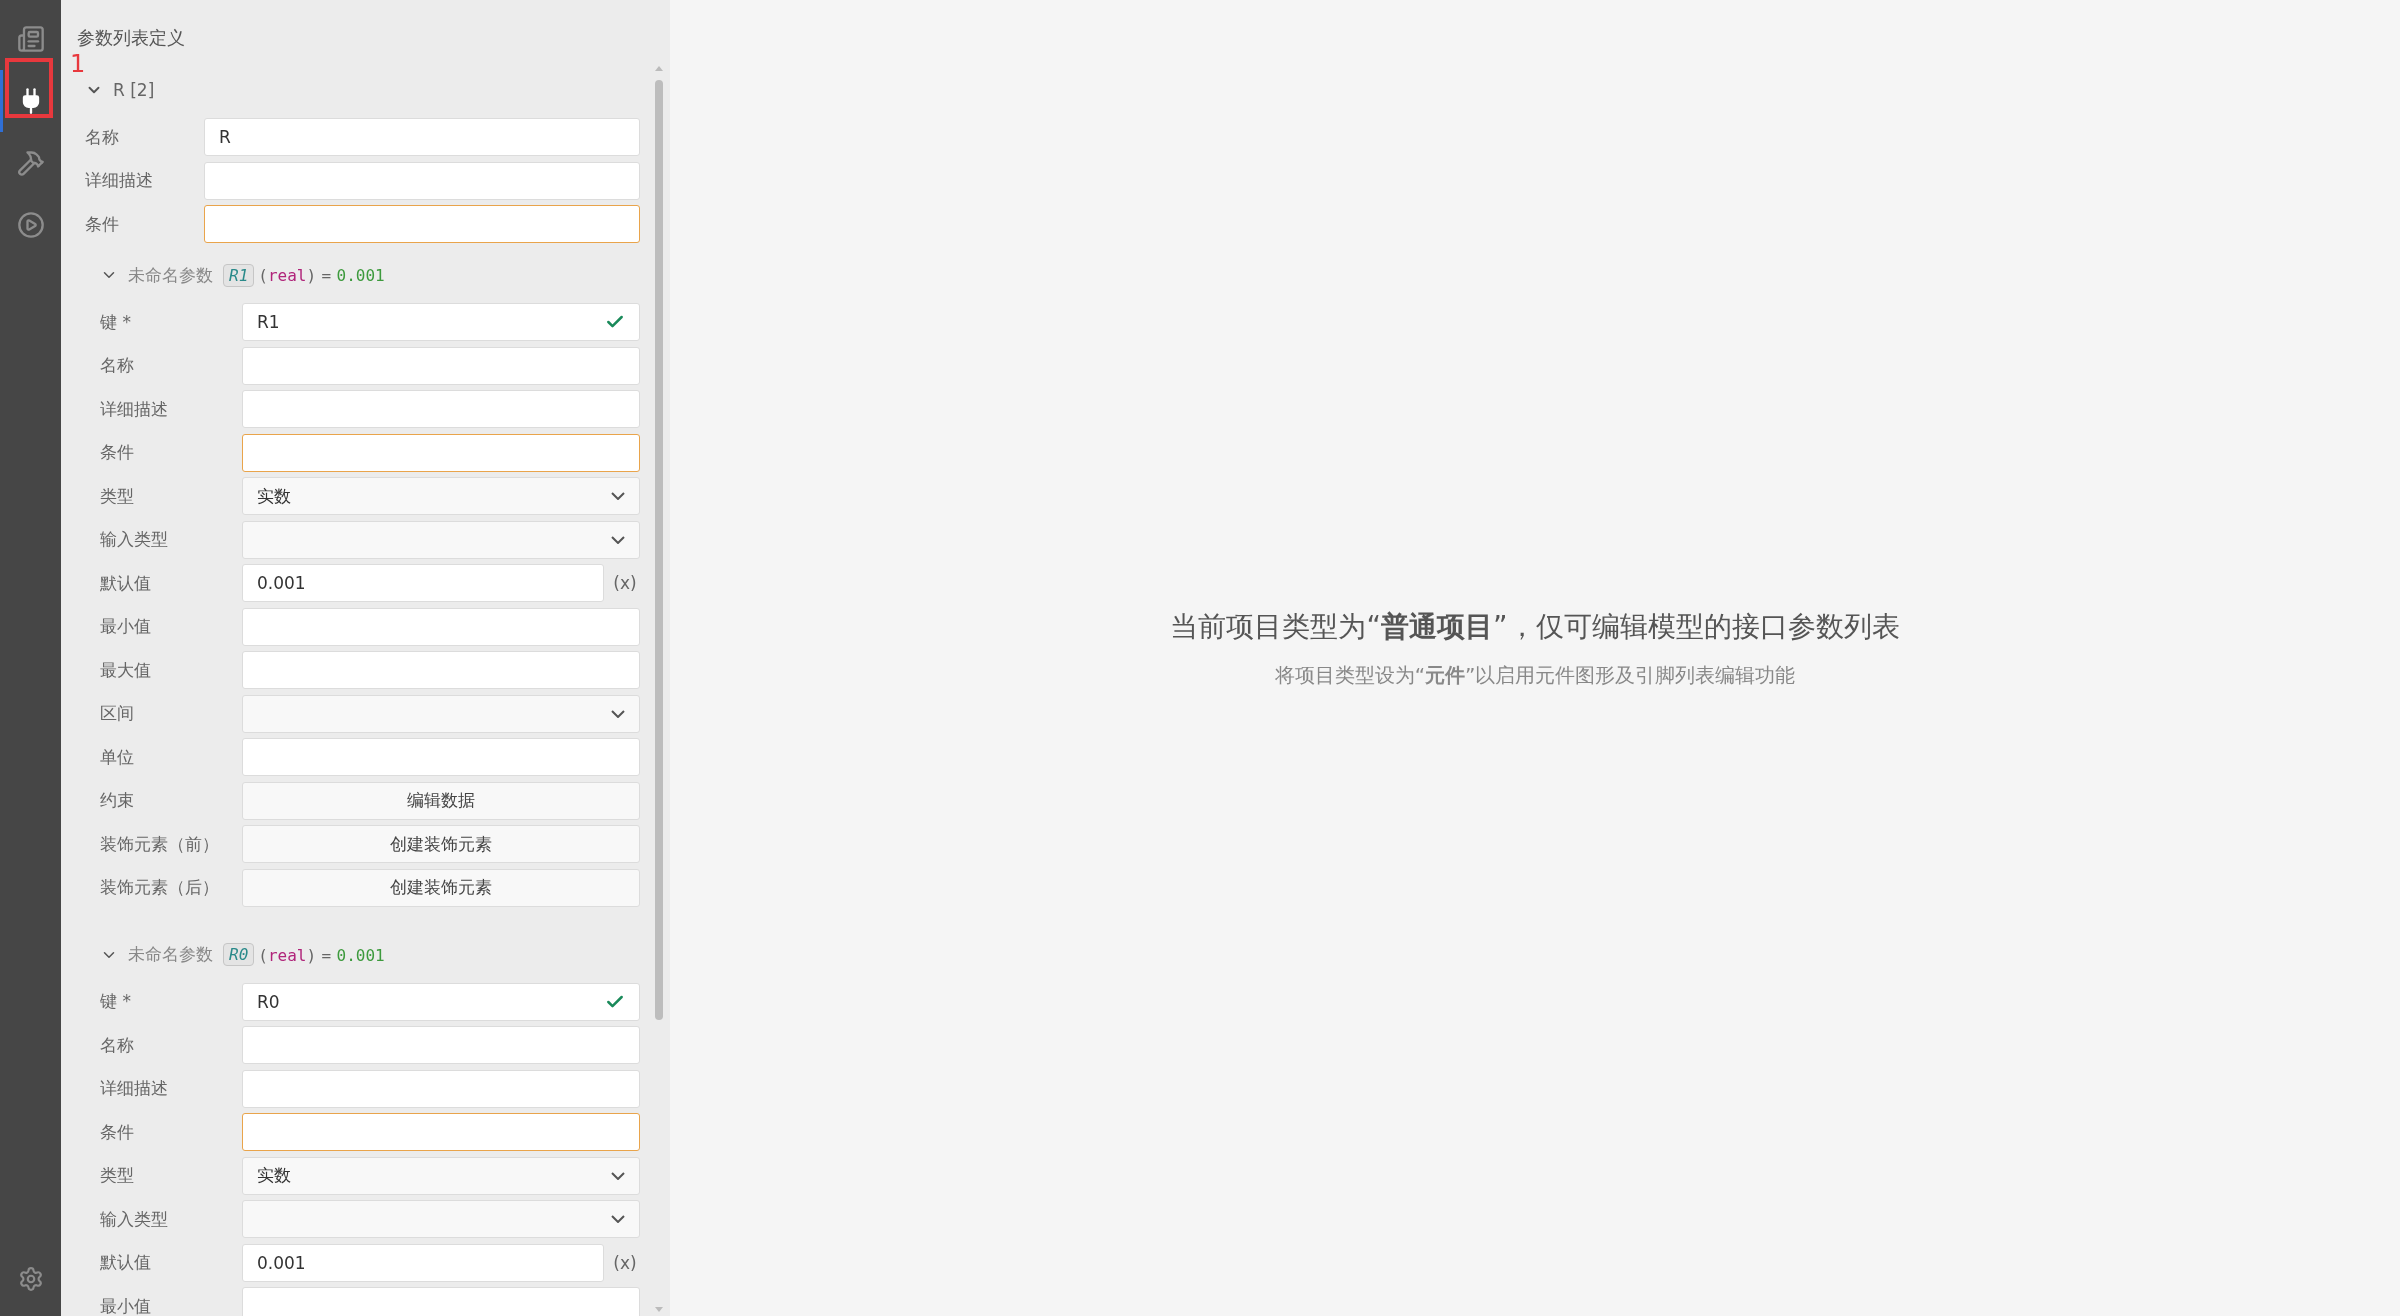 This screenshot has width=2400, height=1316. Describe the element at coordinates (30, 225) in the screenshot. I see `play-icon` at that location.